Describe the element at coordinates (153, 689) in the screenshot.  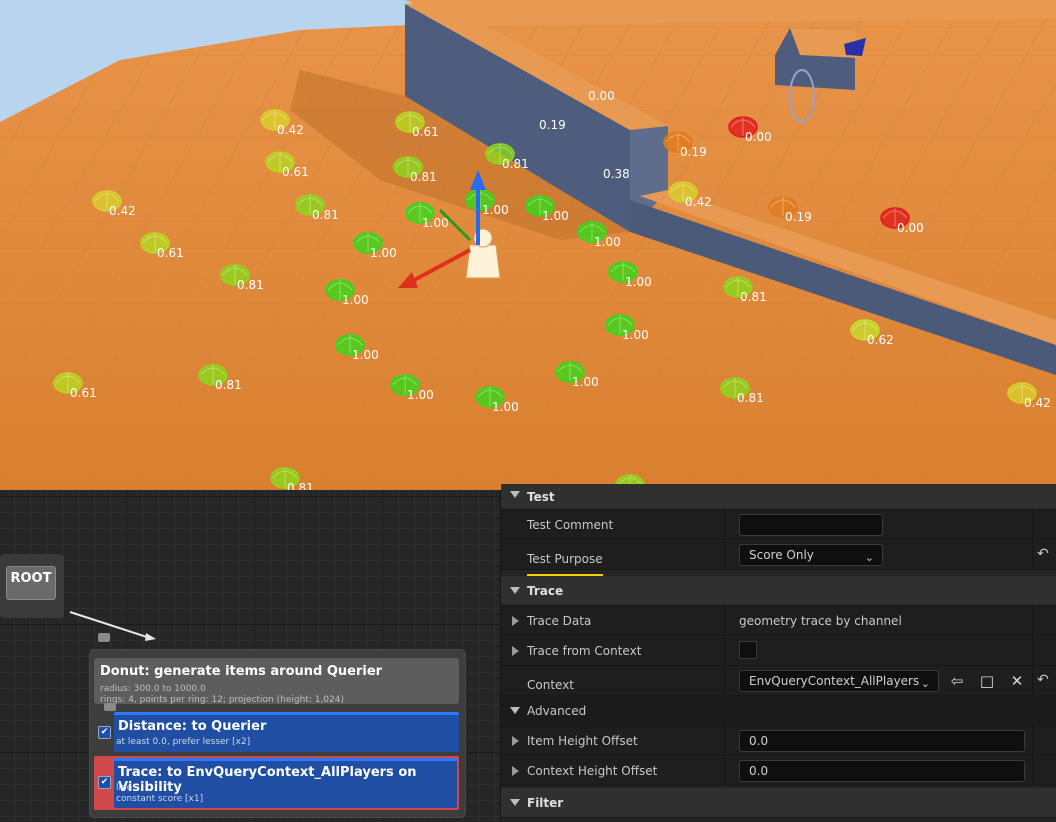
I see `generator-radius: radius: 300.0 to 1000.0` at that location.